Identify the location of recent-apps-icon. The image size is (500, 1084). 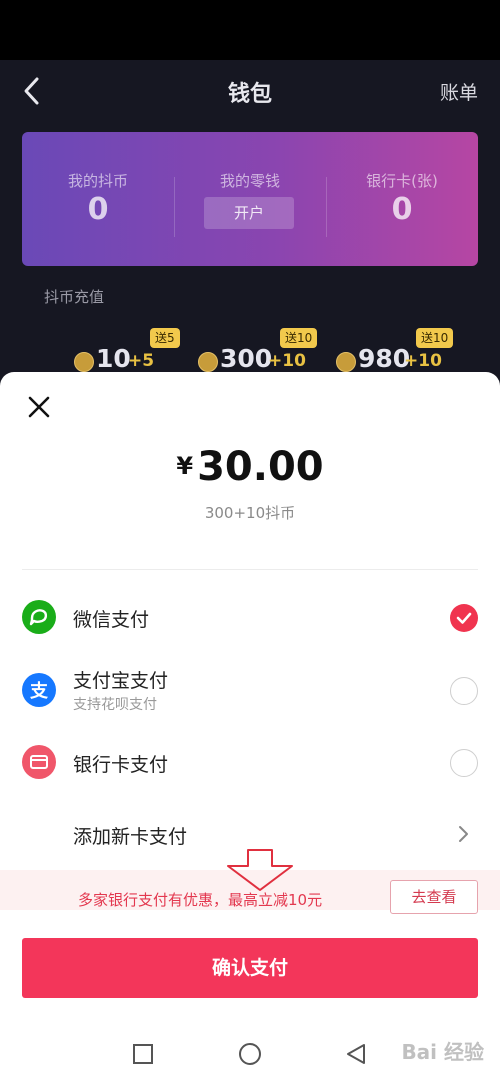
(143, 1054).